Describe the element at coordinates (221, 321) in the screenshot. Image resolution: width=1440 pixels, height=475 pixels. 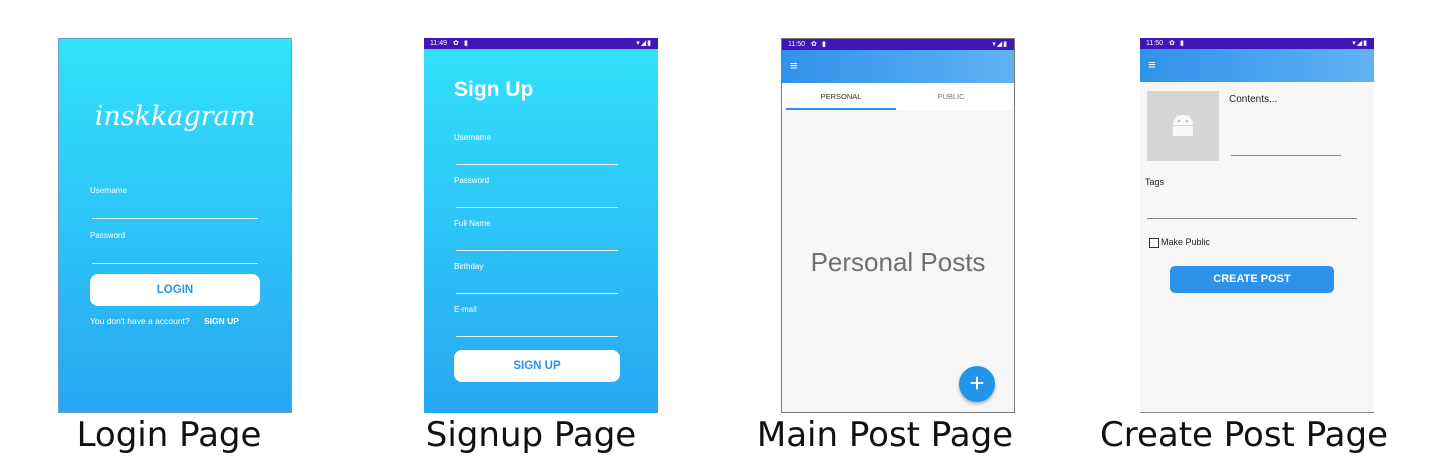
I see `signup-link: SIGN UP` at that location.